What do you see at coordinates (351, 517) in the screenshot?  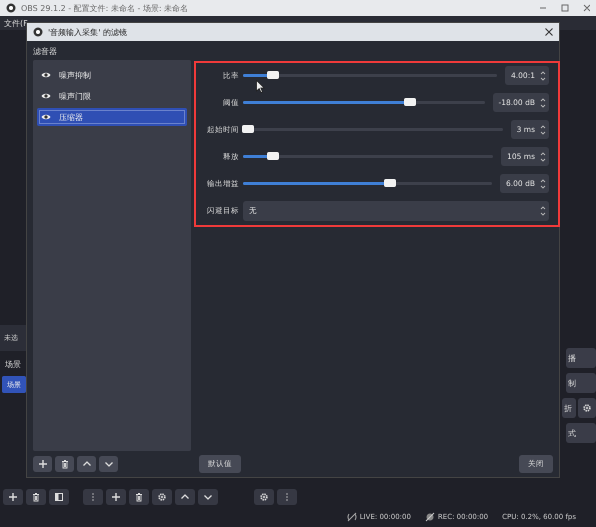 I see `broadcast-off-icon` at bounding box center [351, 517].